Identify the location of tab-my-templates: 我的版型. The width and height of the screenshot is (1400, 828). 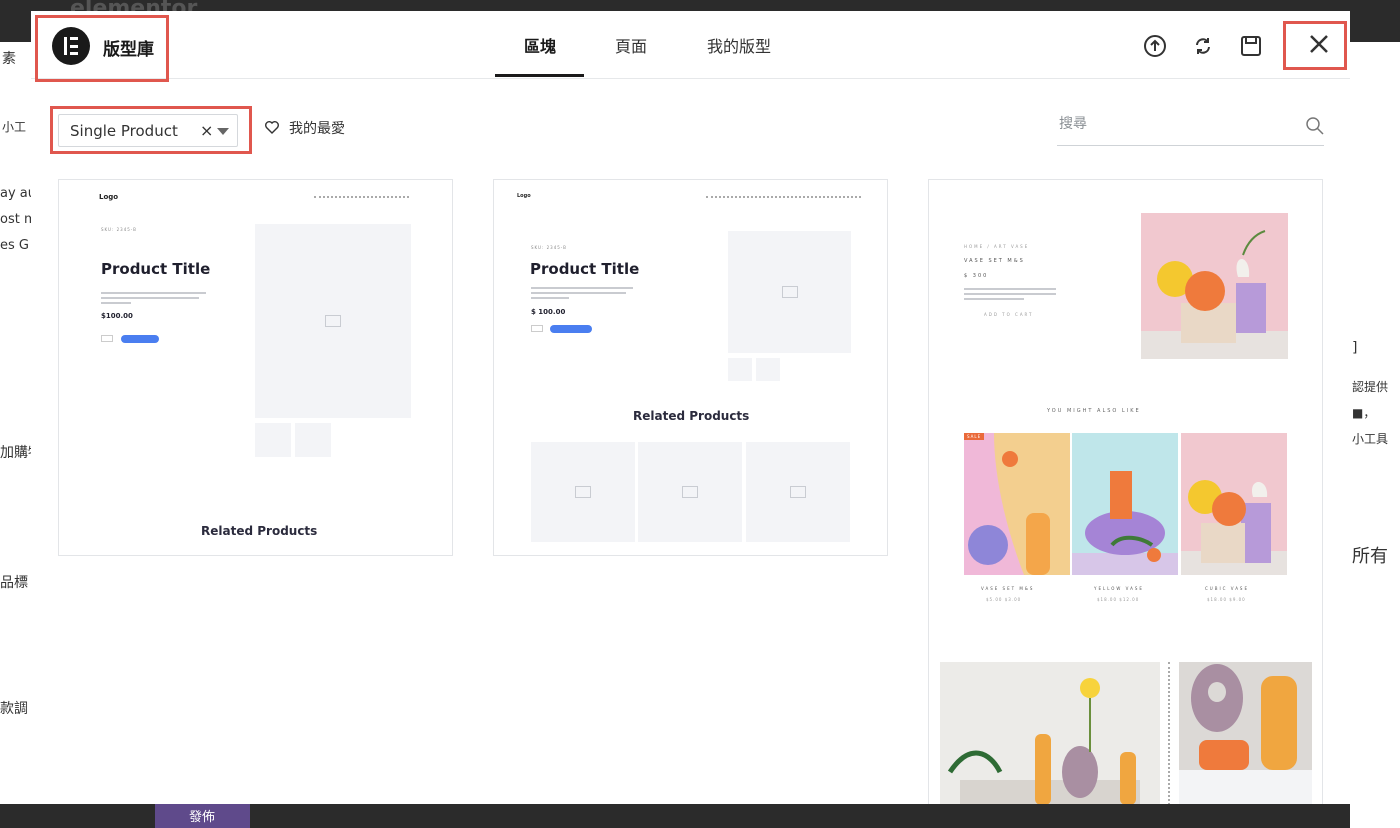
(739, 45).